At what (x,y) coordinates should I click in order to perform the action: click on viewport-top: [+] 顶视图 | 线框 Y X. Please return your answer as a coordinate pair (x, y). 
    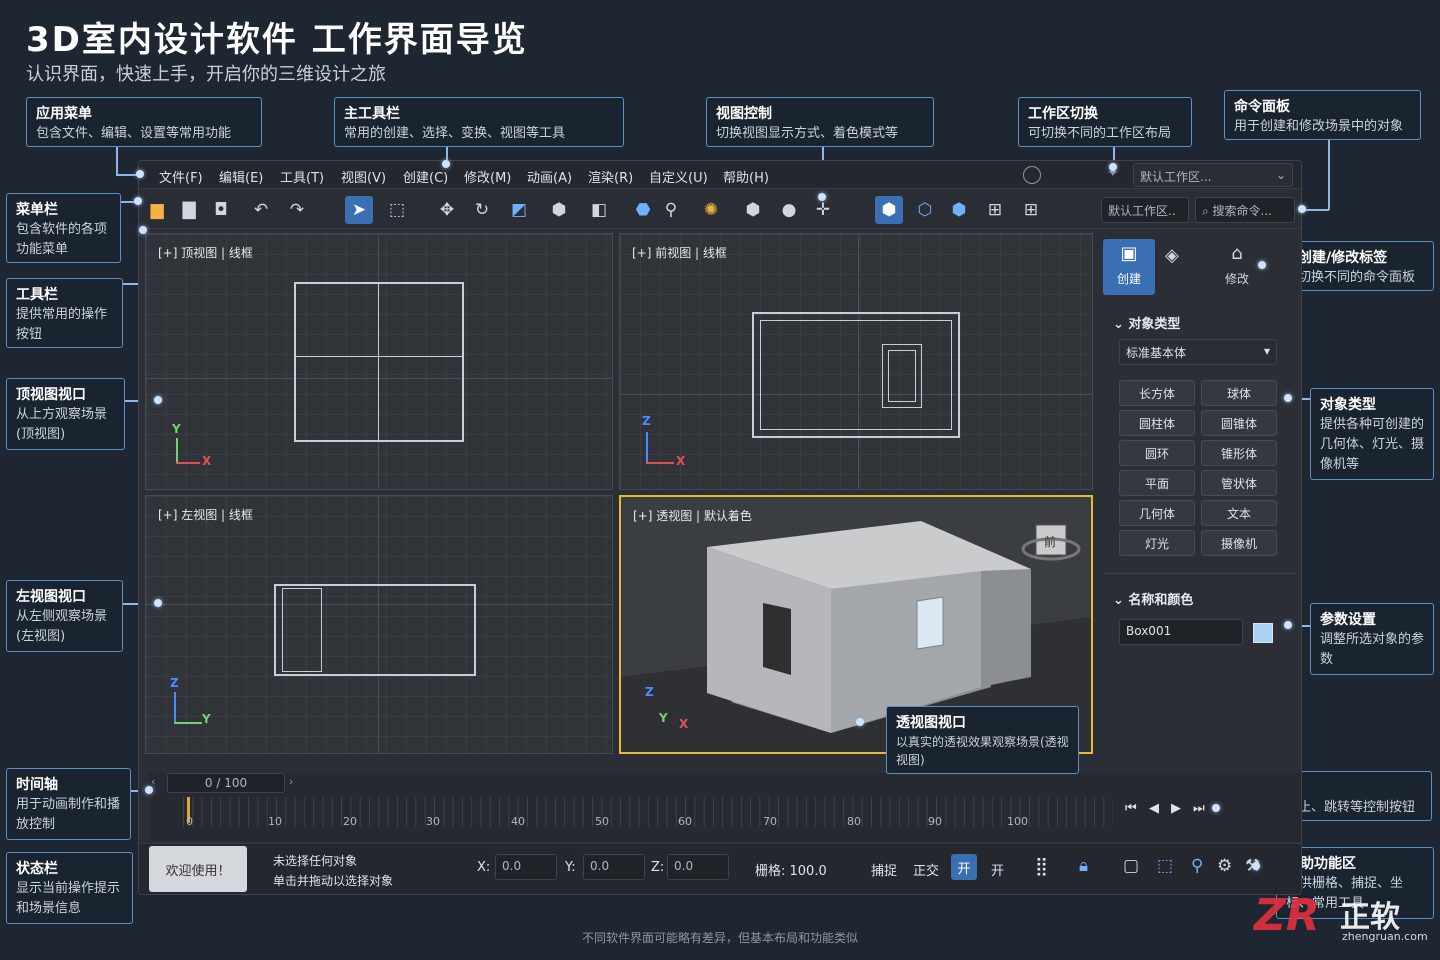
    Looking at the image, I should click on (379, 361).